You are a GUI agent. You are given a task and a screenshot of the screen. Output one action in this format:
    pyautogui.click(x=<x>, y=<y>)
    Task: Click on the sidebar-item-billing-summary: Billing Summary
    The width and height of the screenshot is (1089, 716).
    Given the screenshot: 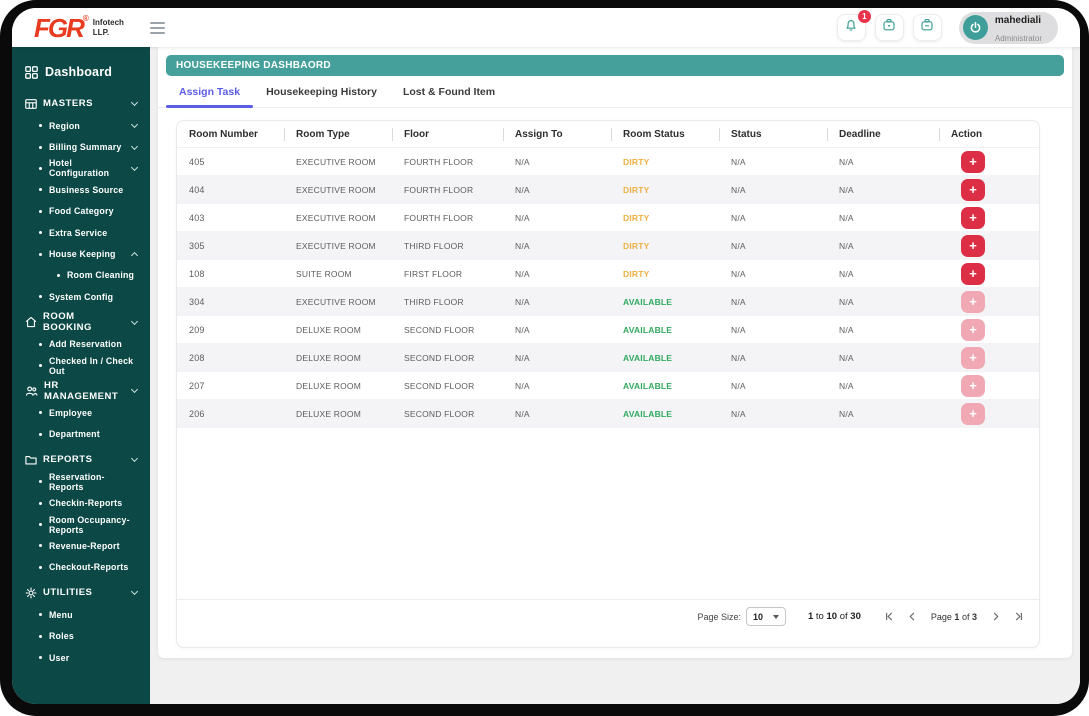 What is the action you would take?
    pyautogui.click(x=81, y=146)
    